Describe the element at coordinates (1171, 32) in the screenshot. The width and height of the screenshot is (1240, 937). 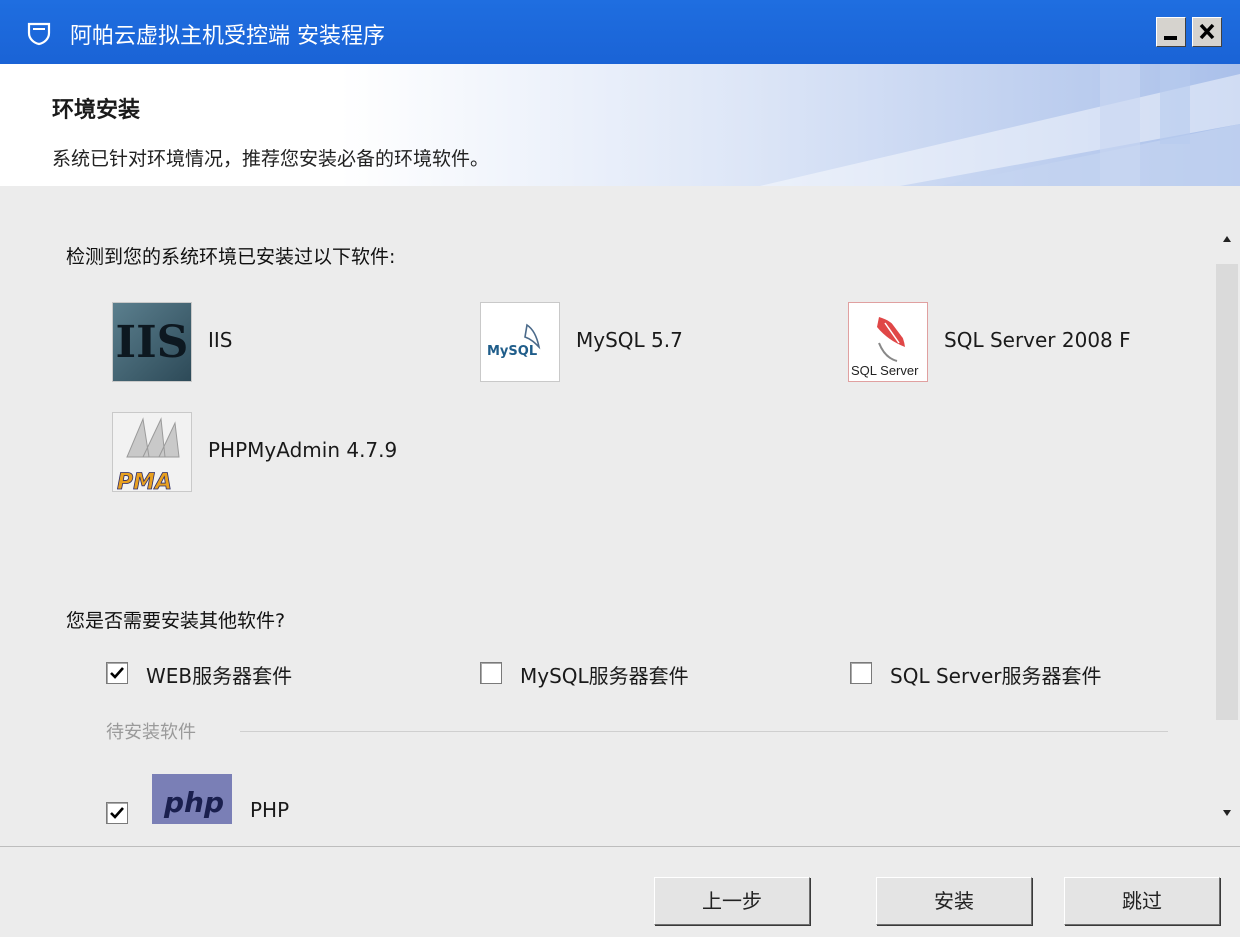
I see `minimize-button` at that location.